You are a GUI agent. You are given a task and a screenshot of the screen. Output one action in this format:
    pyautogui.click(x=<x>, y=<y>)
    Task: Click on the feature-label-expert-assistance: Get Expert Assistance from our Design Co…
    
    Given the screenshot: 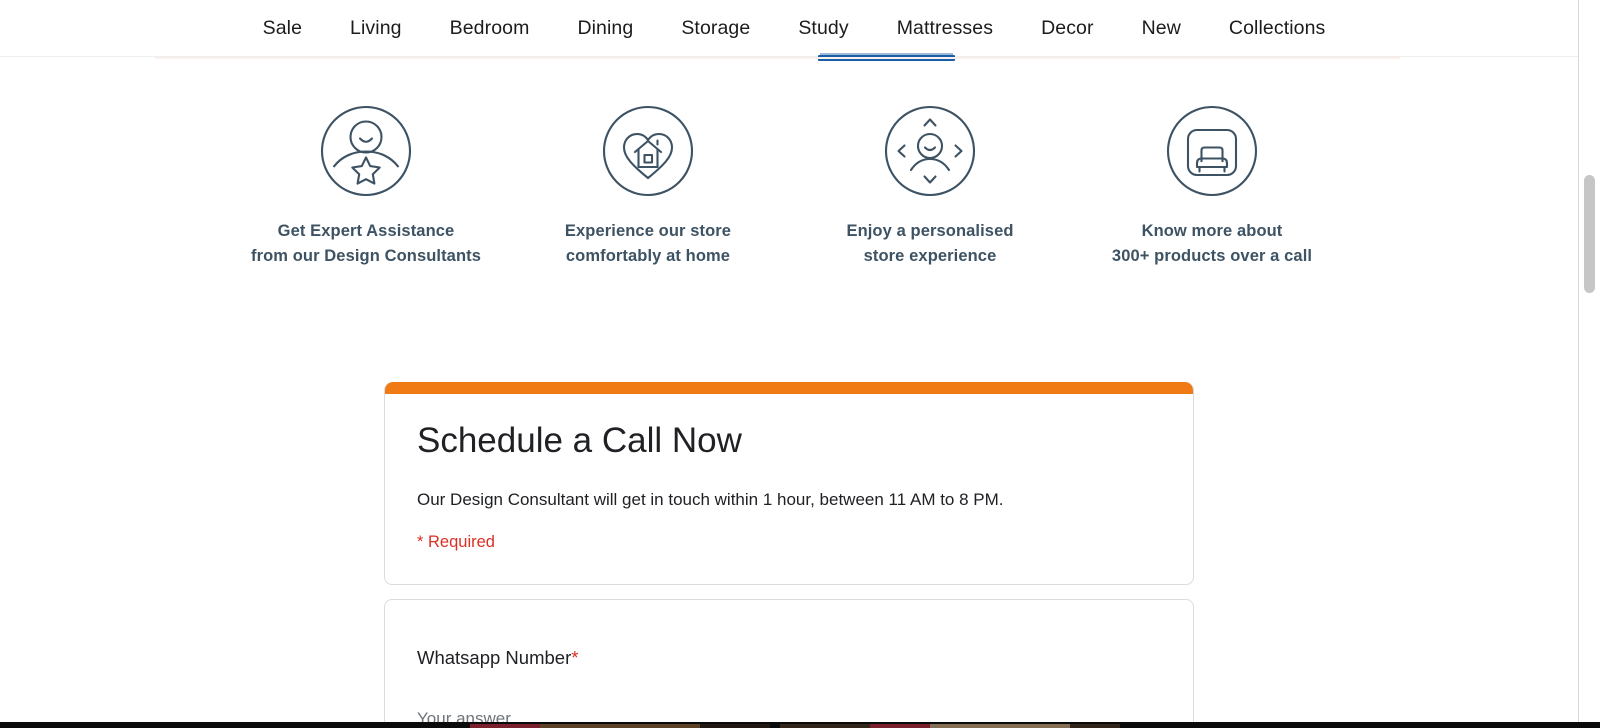 What is the action you would take?
    pyautogui.click(x=366, y=244)
    